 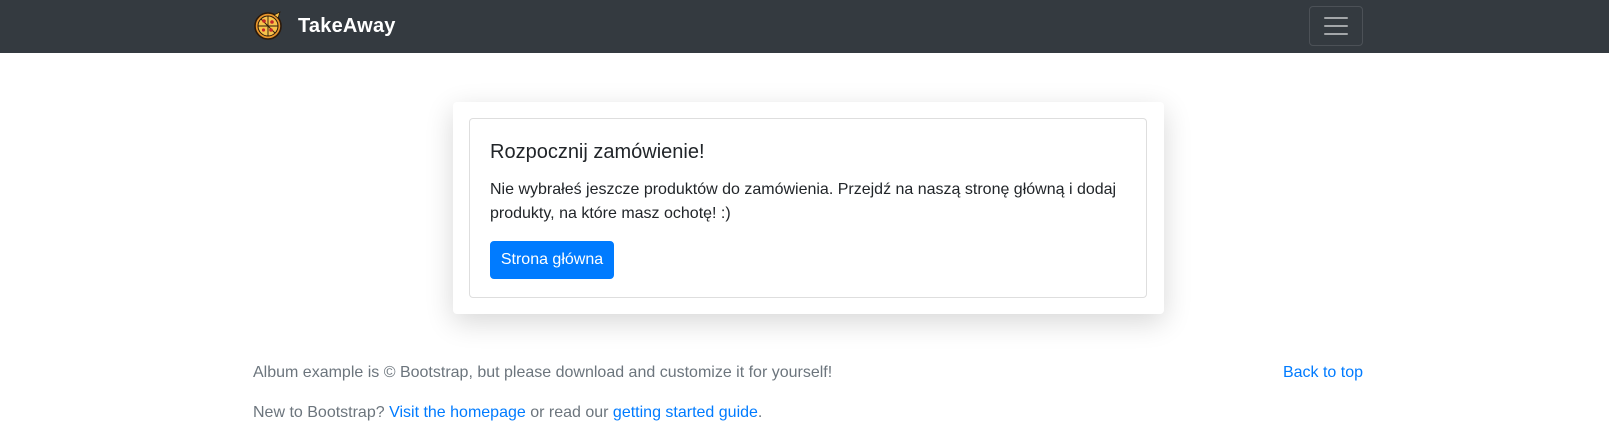 I want to click on pizza-icon, so click(x=268, y=25).